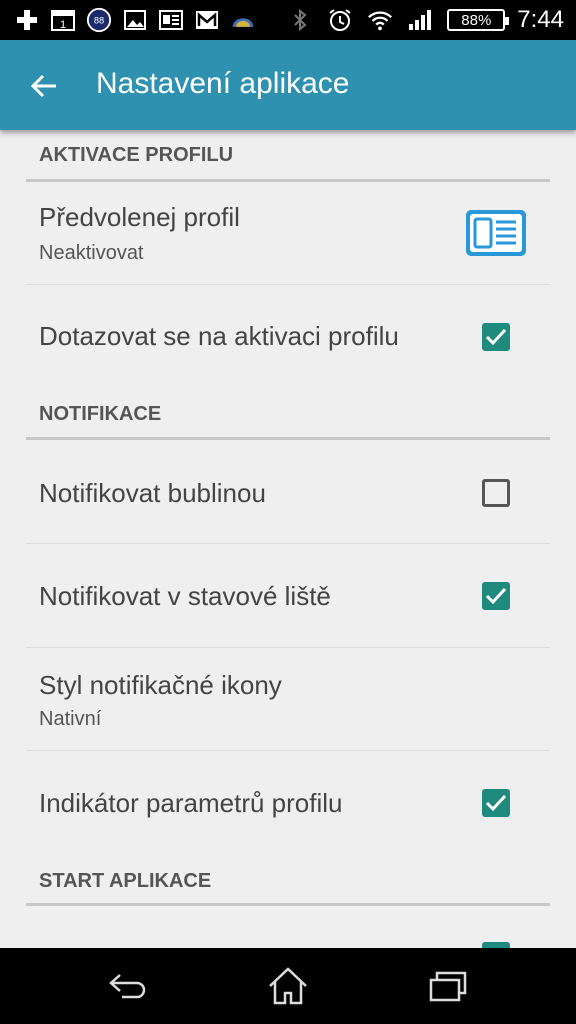  I want to click on news-icon, so click(171, 20).